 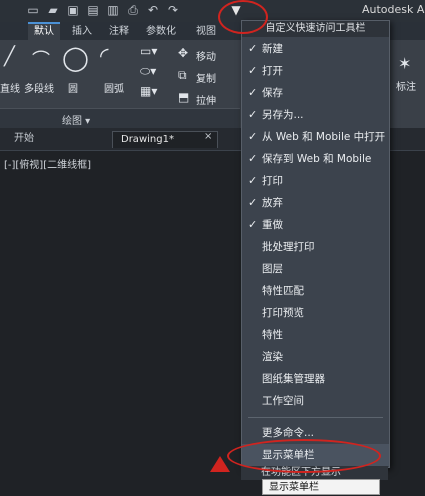 What do you see at coordinates (73, 89) in the screenshot?
I see `circle-tool-label: 圆` at bounding box center [73, 89].